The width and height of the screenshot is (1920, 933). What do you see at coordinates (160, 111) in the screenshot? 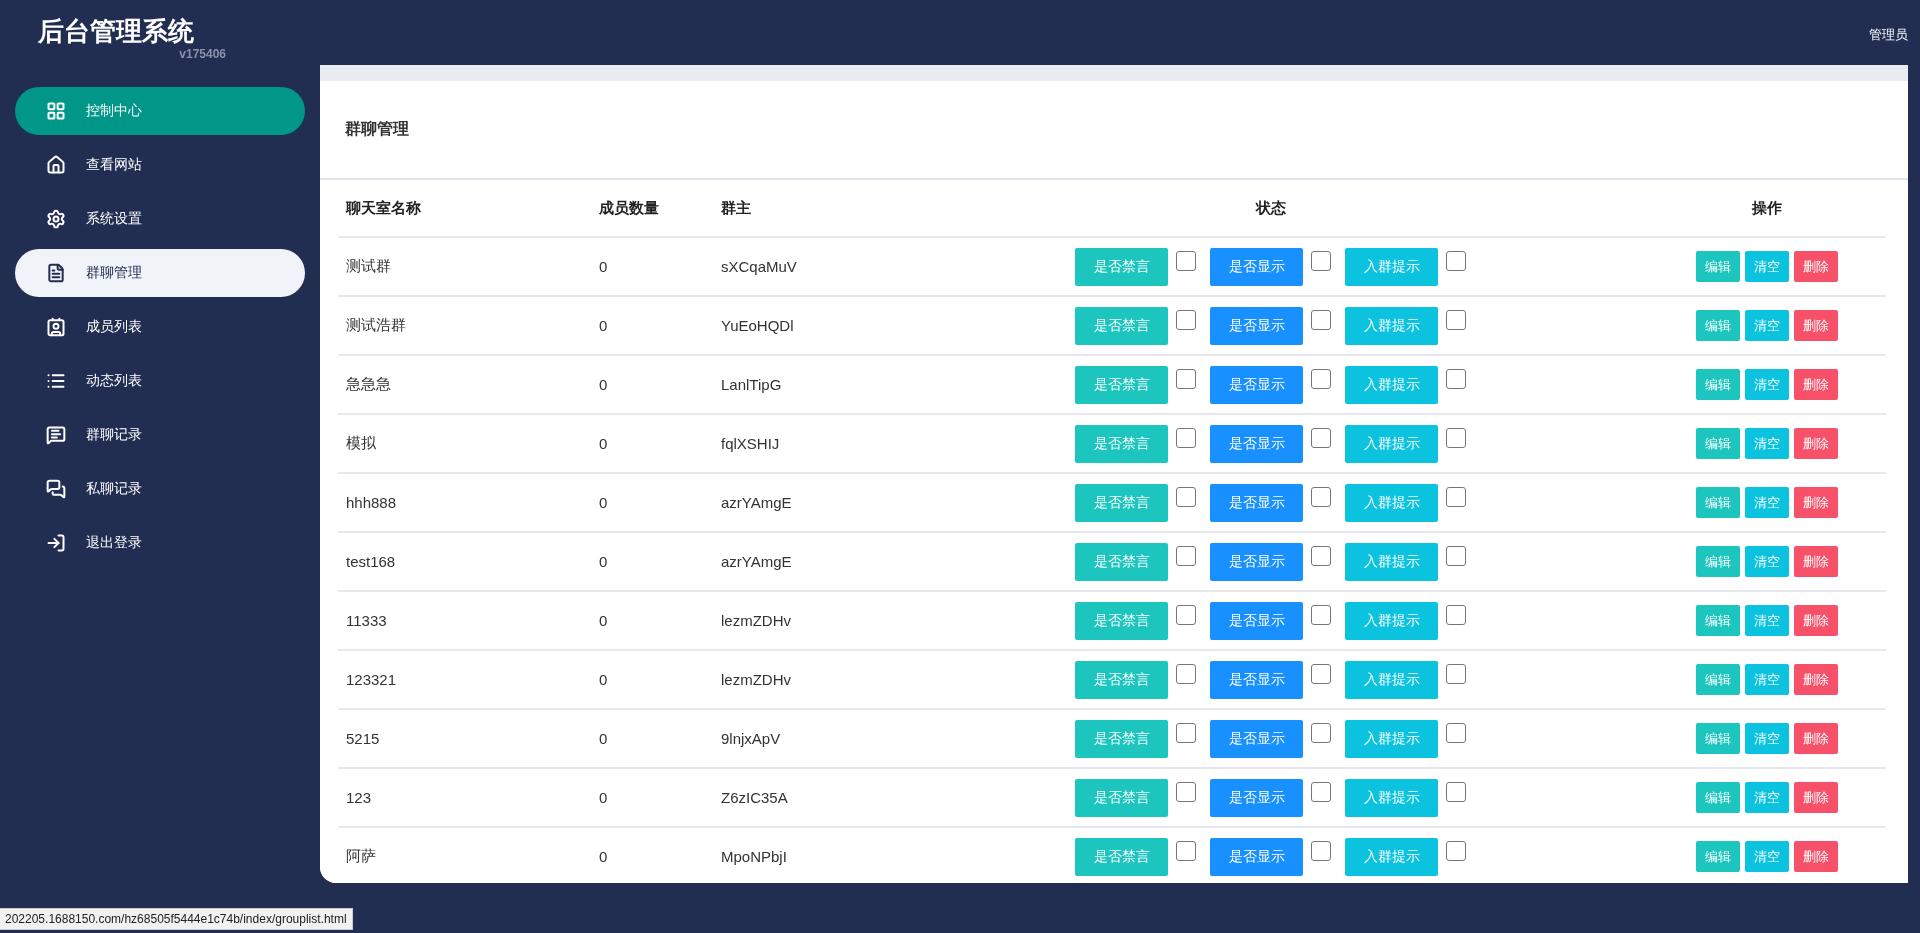
I see `sidebar-item: 控制中心` at bounding box center [160, 111].